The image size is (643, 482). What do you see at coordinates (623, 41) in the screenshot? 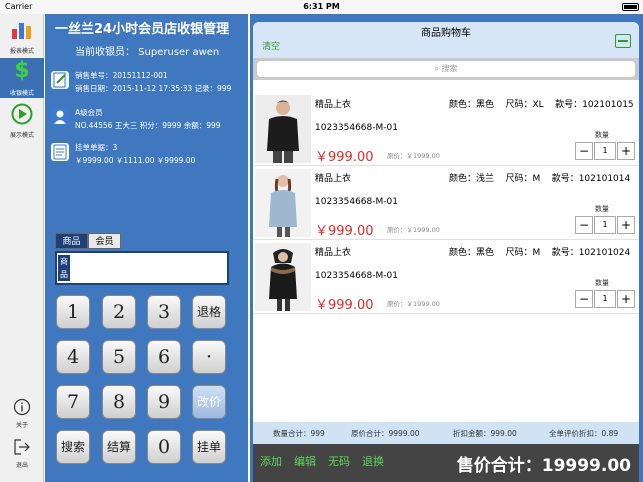
I see `scan-icon` at bounding box center [623, 41].